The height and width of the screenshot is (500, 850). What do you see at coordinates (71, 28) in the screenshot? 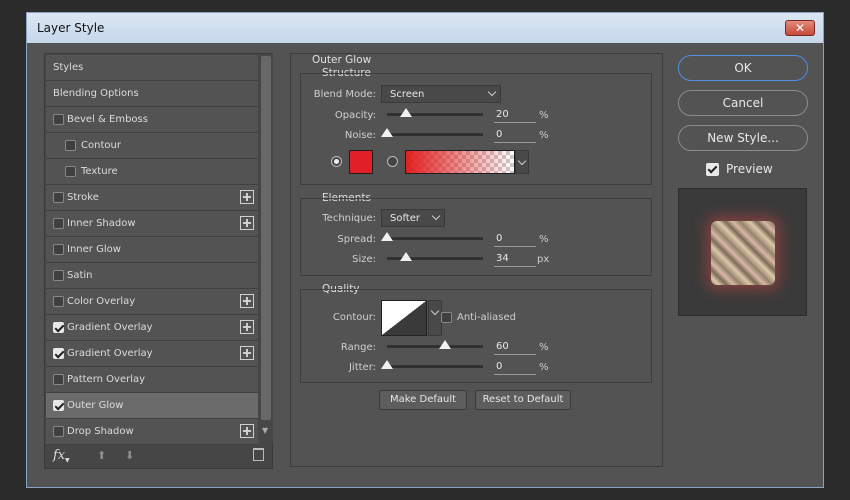
I see `dialog-title: Layer Style` at bounding box center [71, 28].